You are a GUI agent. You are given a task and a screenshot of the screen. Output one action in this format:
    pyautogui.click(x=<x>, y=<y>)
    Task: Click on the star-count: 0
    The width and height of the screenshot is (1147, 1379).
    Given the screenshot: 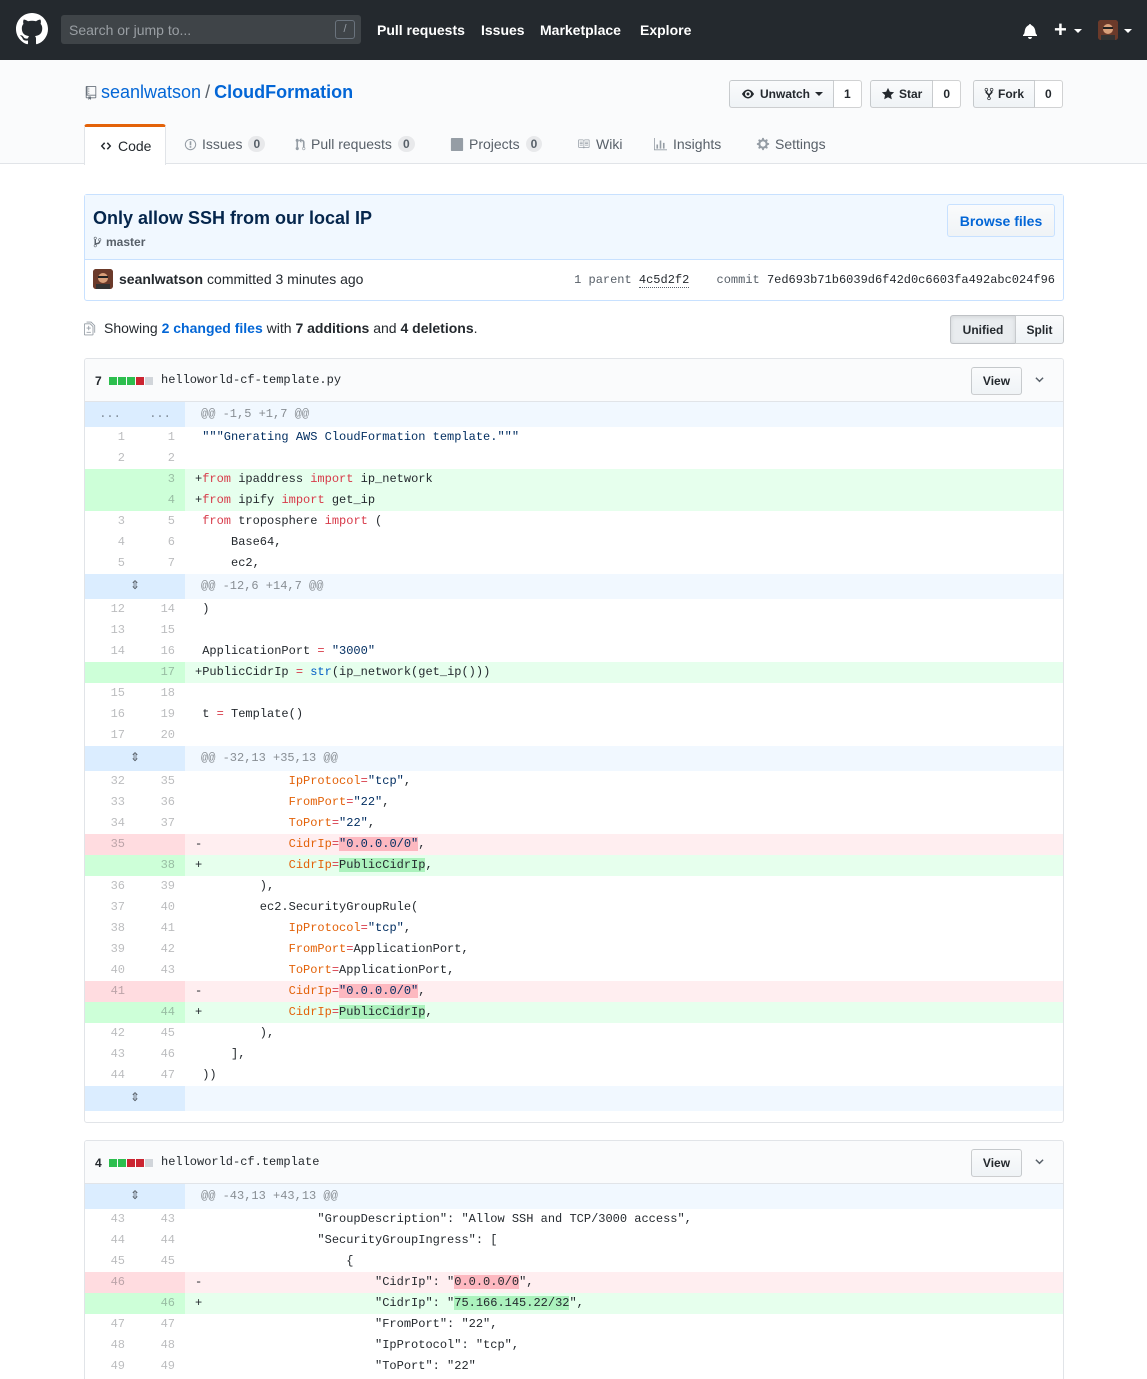 What is the action you would take?
    pyautogui.click(x=947, y=94)
    